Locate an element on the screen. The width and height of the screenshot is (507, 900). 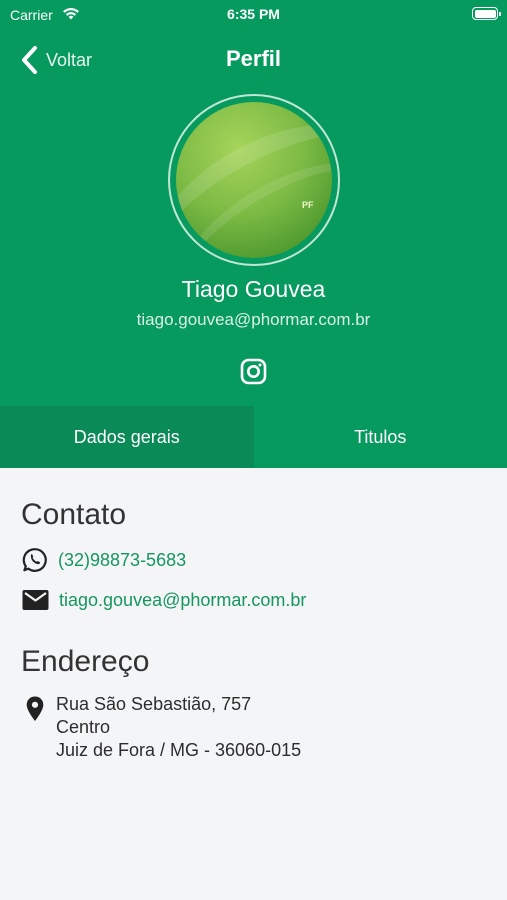
email-row: tiago.gouvea@phormar.com.br is located at coordinates (164, 600).